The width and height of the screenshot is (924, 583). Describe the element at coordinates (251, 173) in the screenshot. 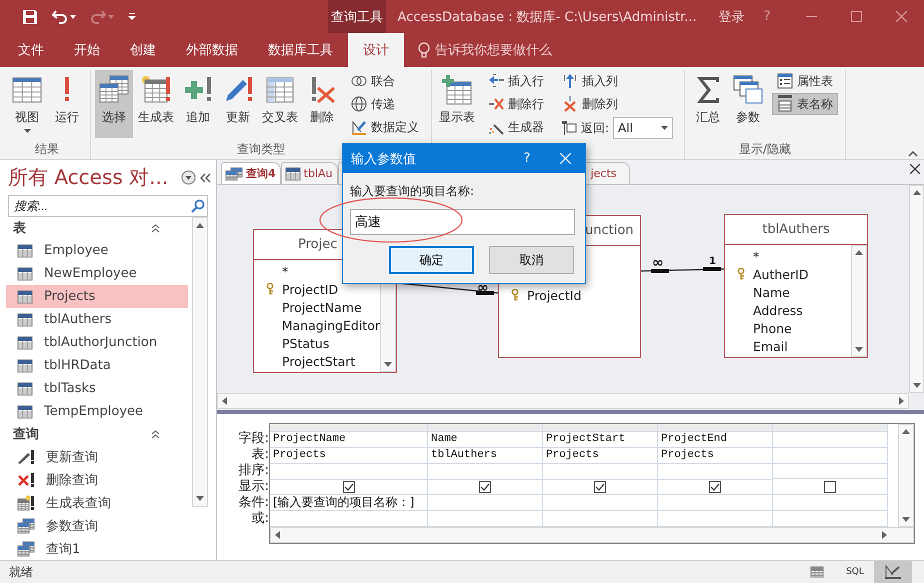

I see `document-tab: 查询4` at that location.